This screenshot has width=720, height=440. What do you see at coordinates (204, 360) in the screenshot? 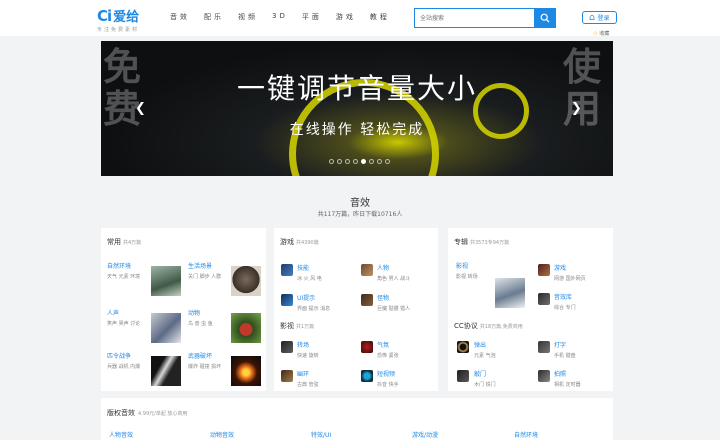
I see `list-item: 武器破坏 爆炸 碰撞 损坏` at bounding box center [204, 360].